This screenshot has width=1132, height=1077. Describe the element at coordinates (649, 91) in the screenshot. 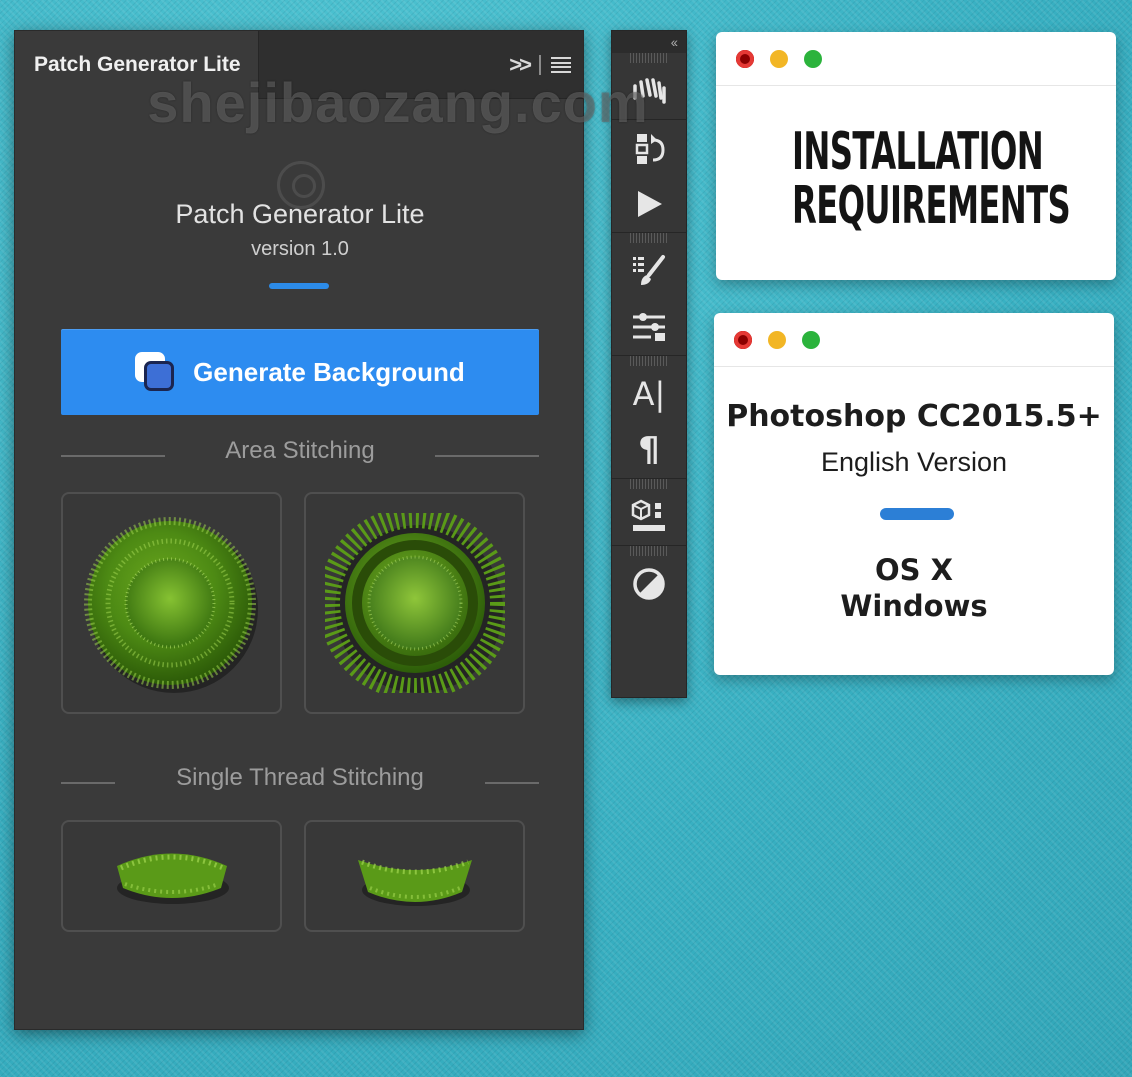

I see `fan-brush-icon` at that location.